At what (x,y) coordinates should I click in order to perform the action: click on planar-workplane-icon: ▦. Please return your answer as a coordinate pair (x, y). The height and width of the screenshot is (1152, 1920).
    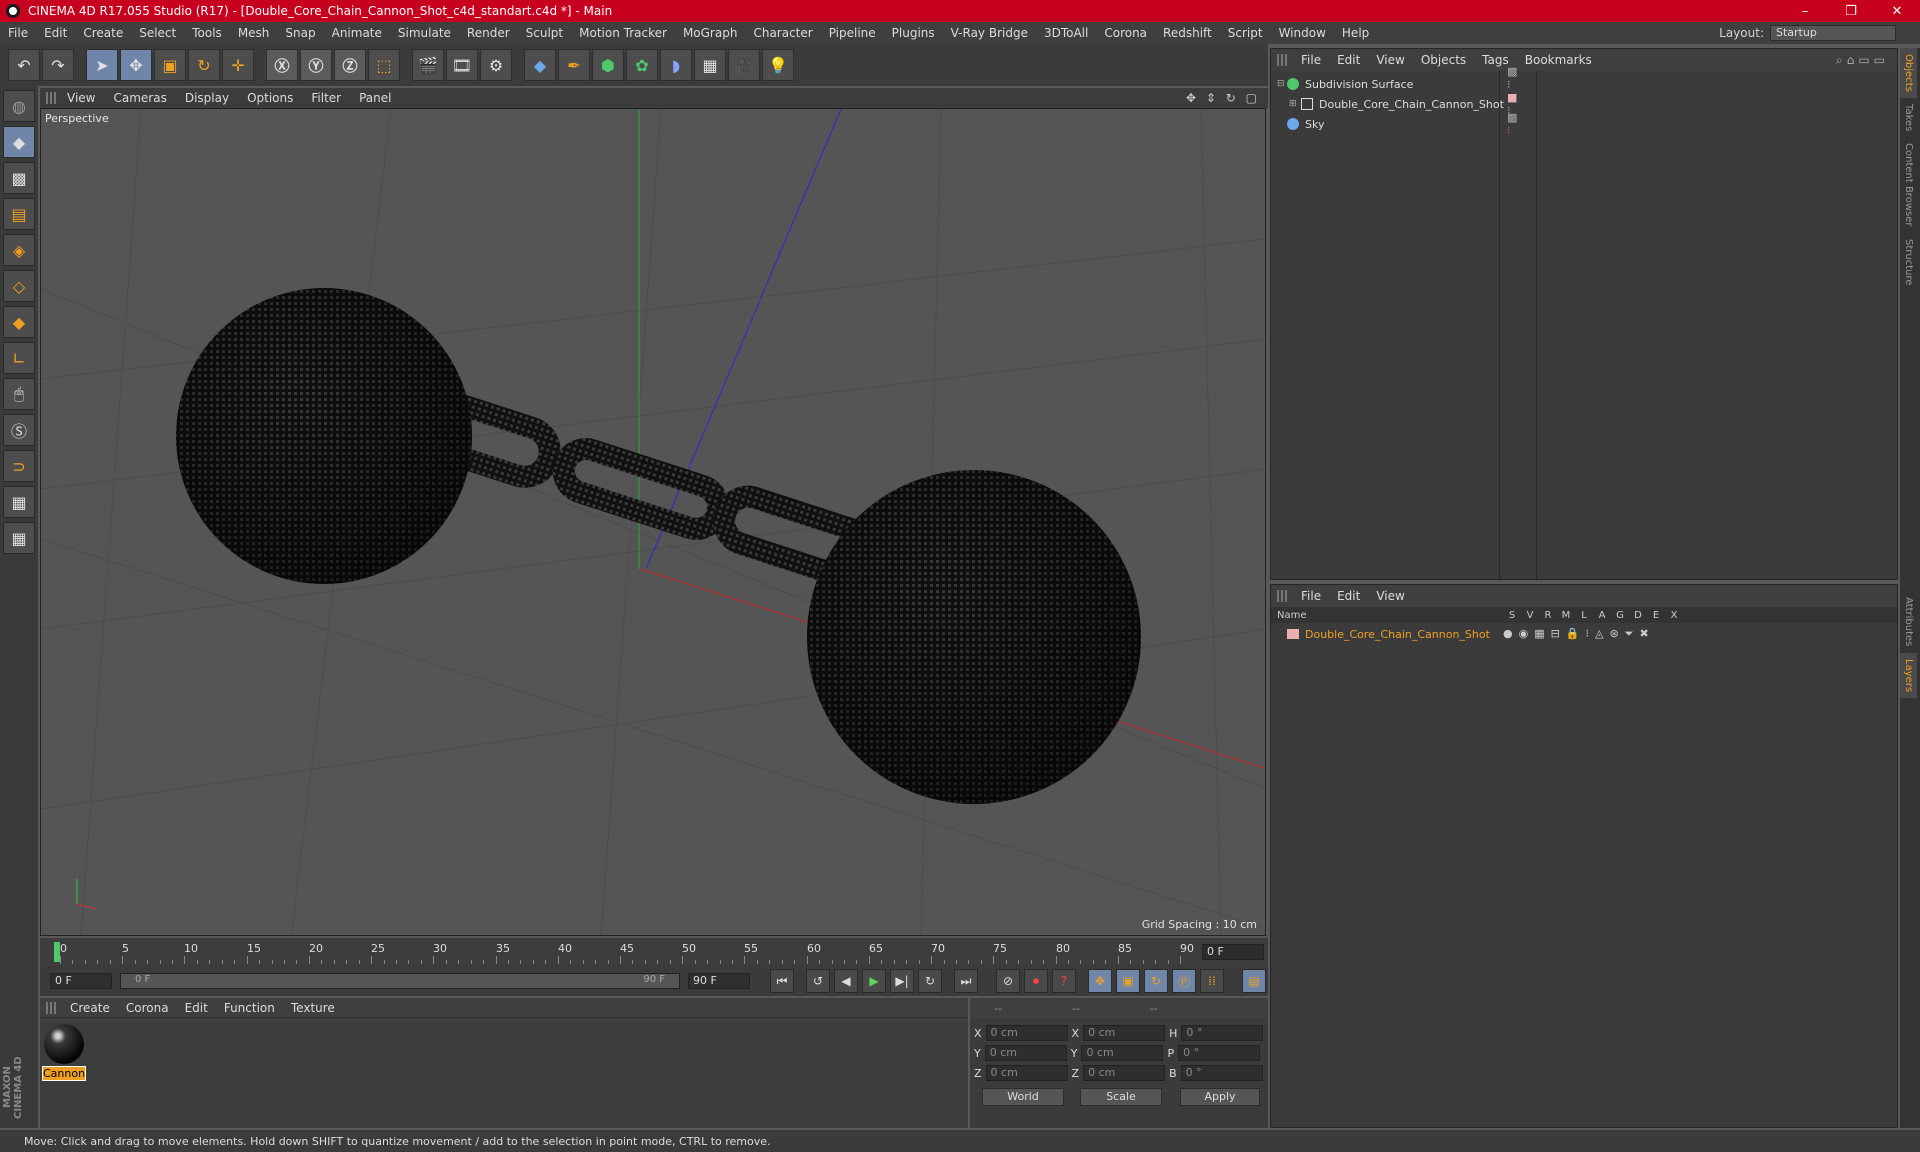
    Looking at the image, I should click on (19, 538).